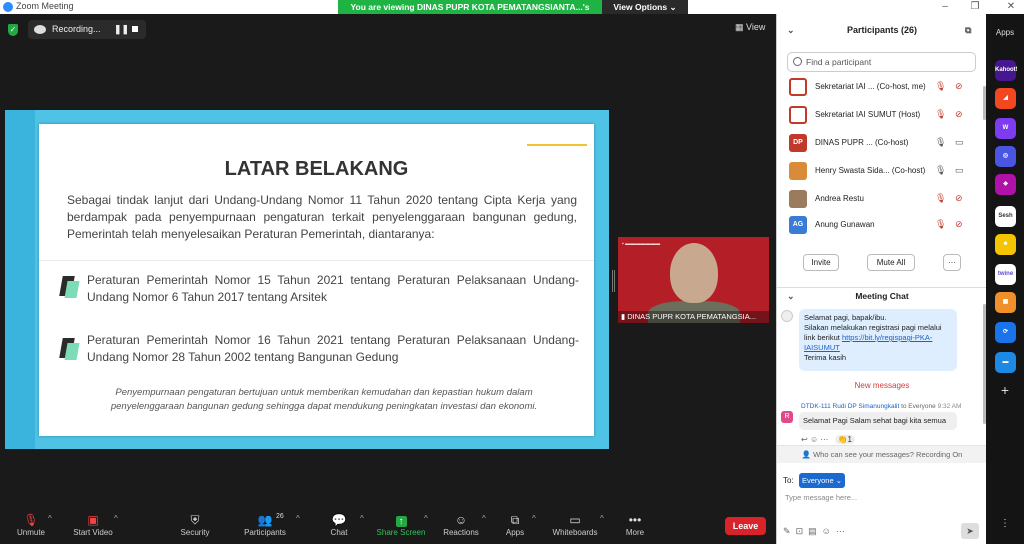 Image resolution: width=1024 pixels, height=544 pixels. I want to click on app-icon: W, so click(1005, 128).